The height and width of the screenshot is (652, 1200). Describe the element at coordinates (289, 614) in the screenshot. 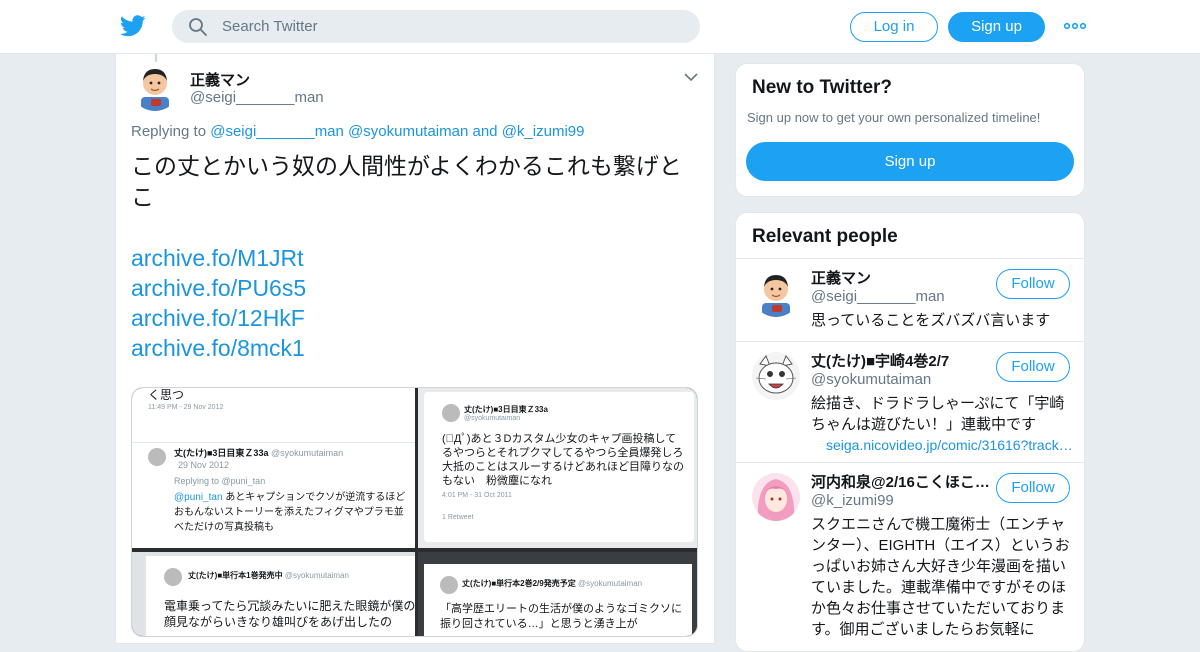

I see `media-body: 電車乗ってたら冗談みたいに肥えた眼鏡が僕の顔見ながらいきなり雄叫びをあげ出したの` at that location.